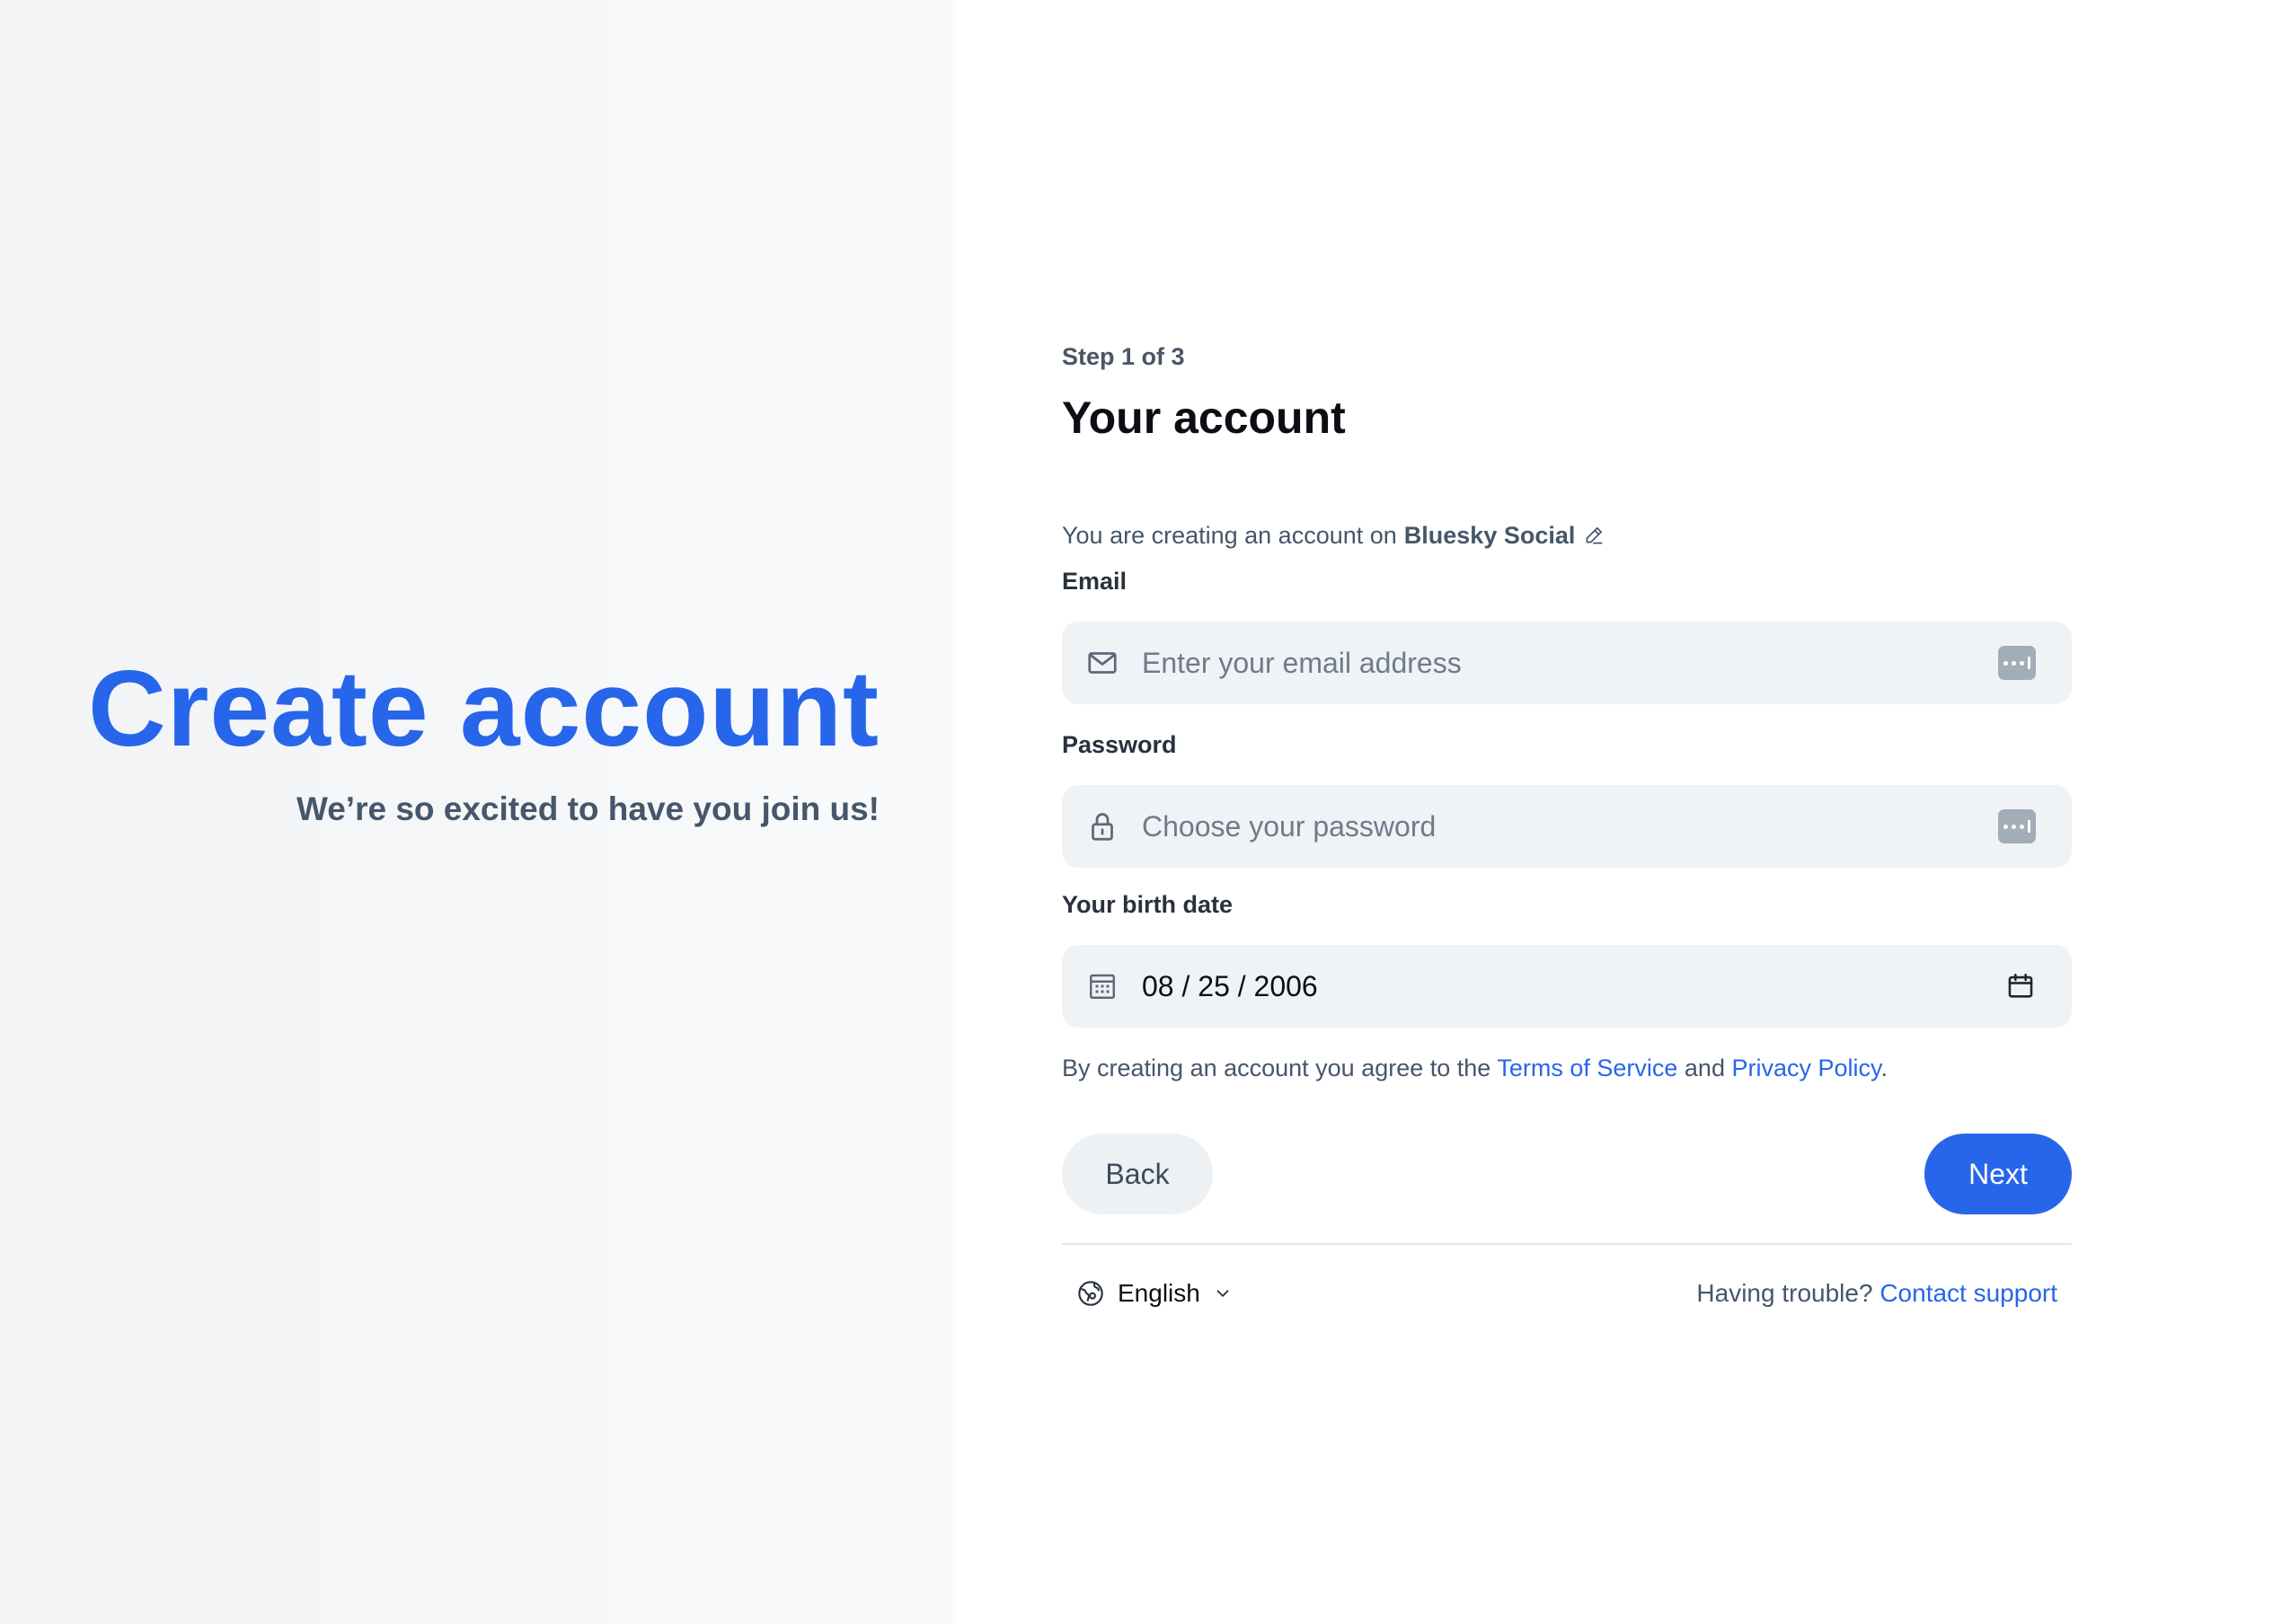 Image resolution: width=2273 pixels, height=1624 pixels. I want to click on language-label: English, so click(1159, 1293).